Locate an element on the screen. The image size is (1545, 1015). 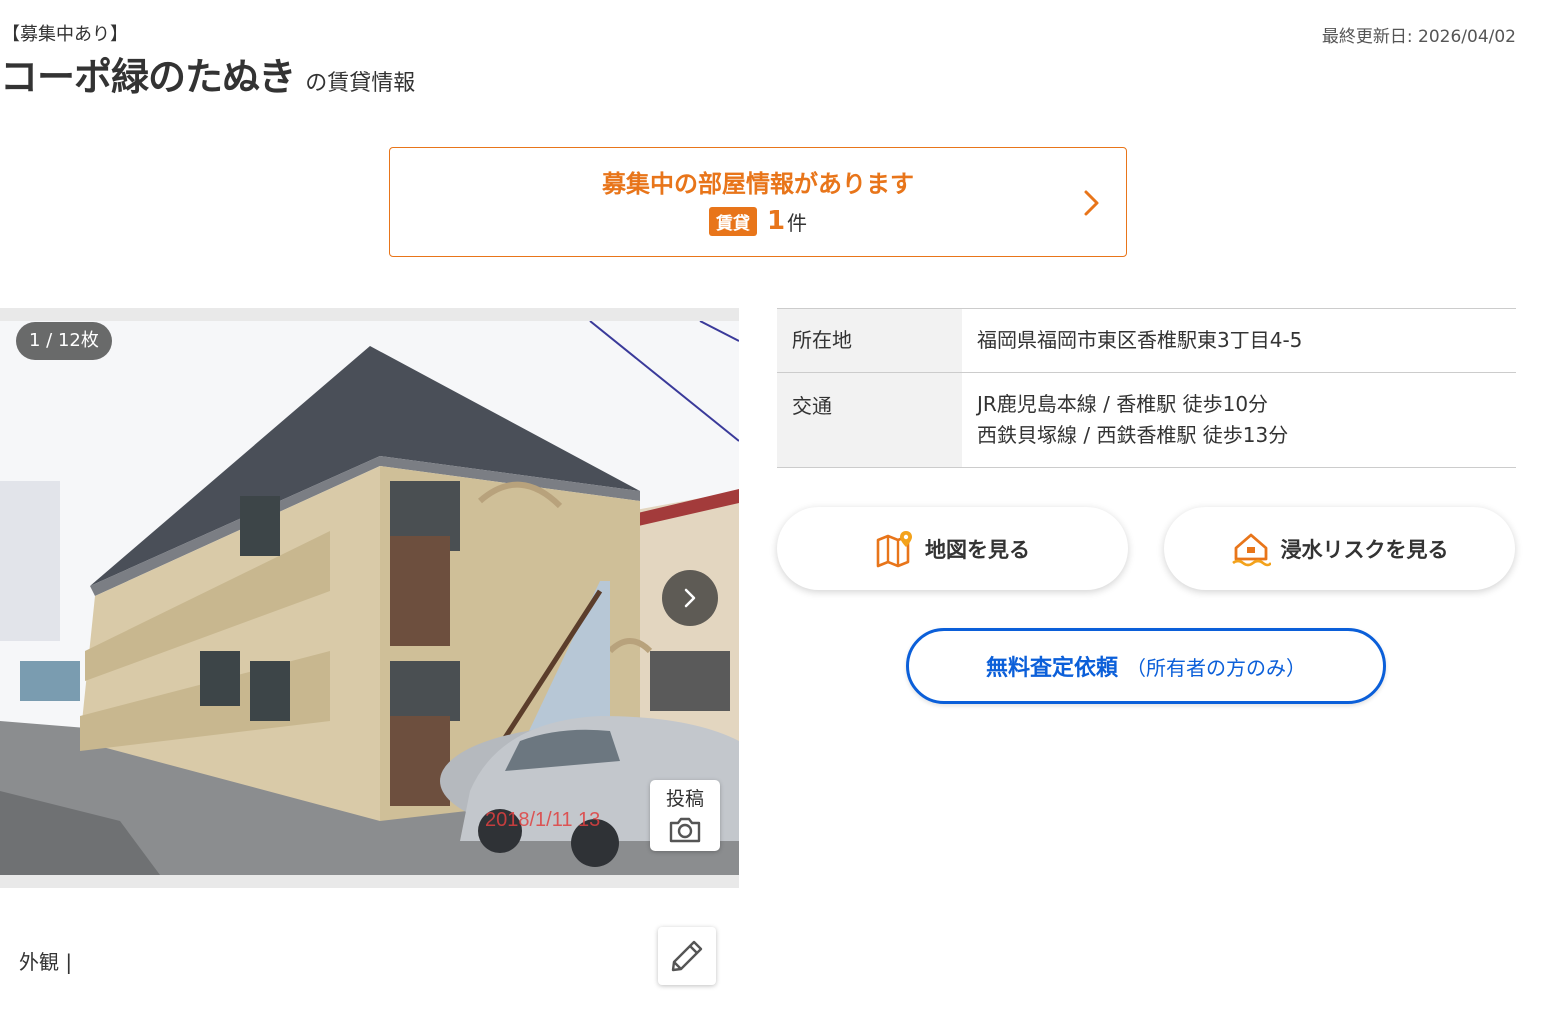
photo-counter: 1 / 12枚 is located at coordinates (64, 341).